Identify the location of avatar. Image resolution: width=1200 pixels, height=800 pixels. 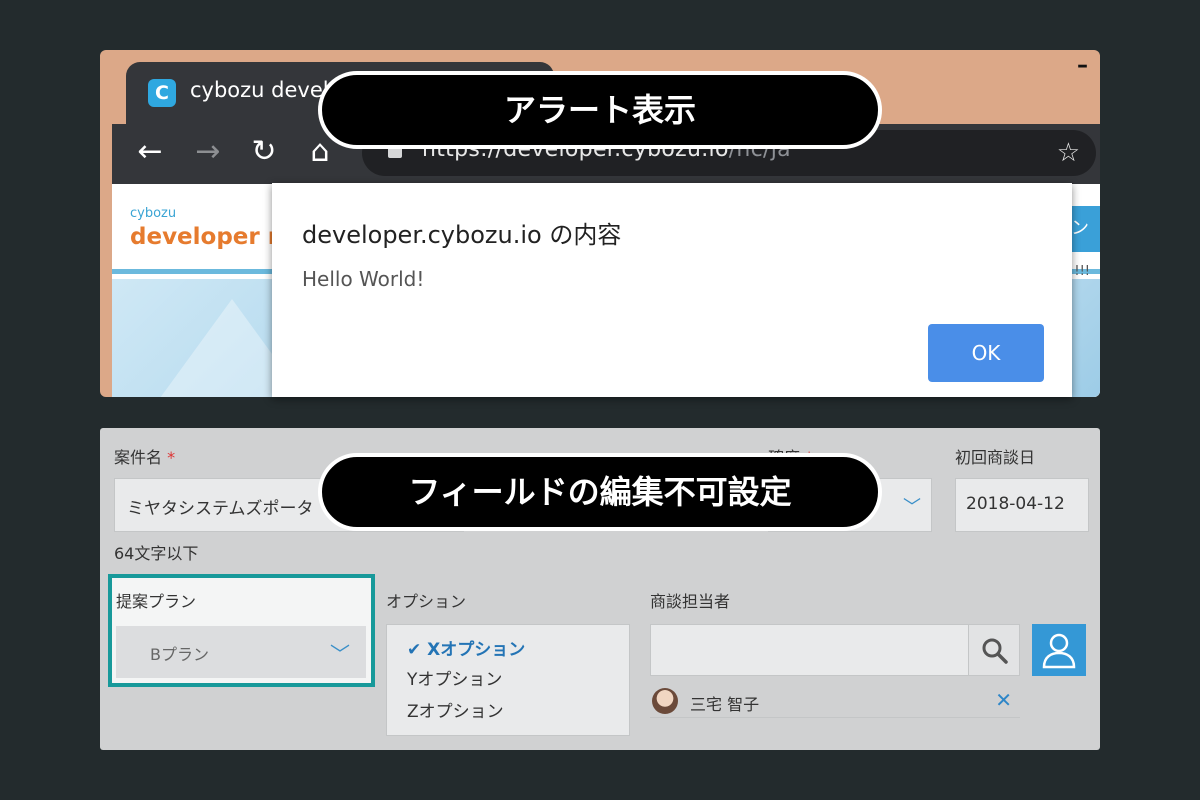
(665, 701).